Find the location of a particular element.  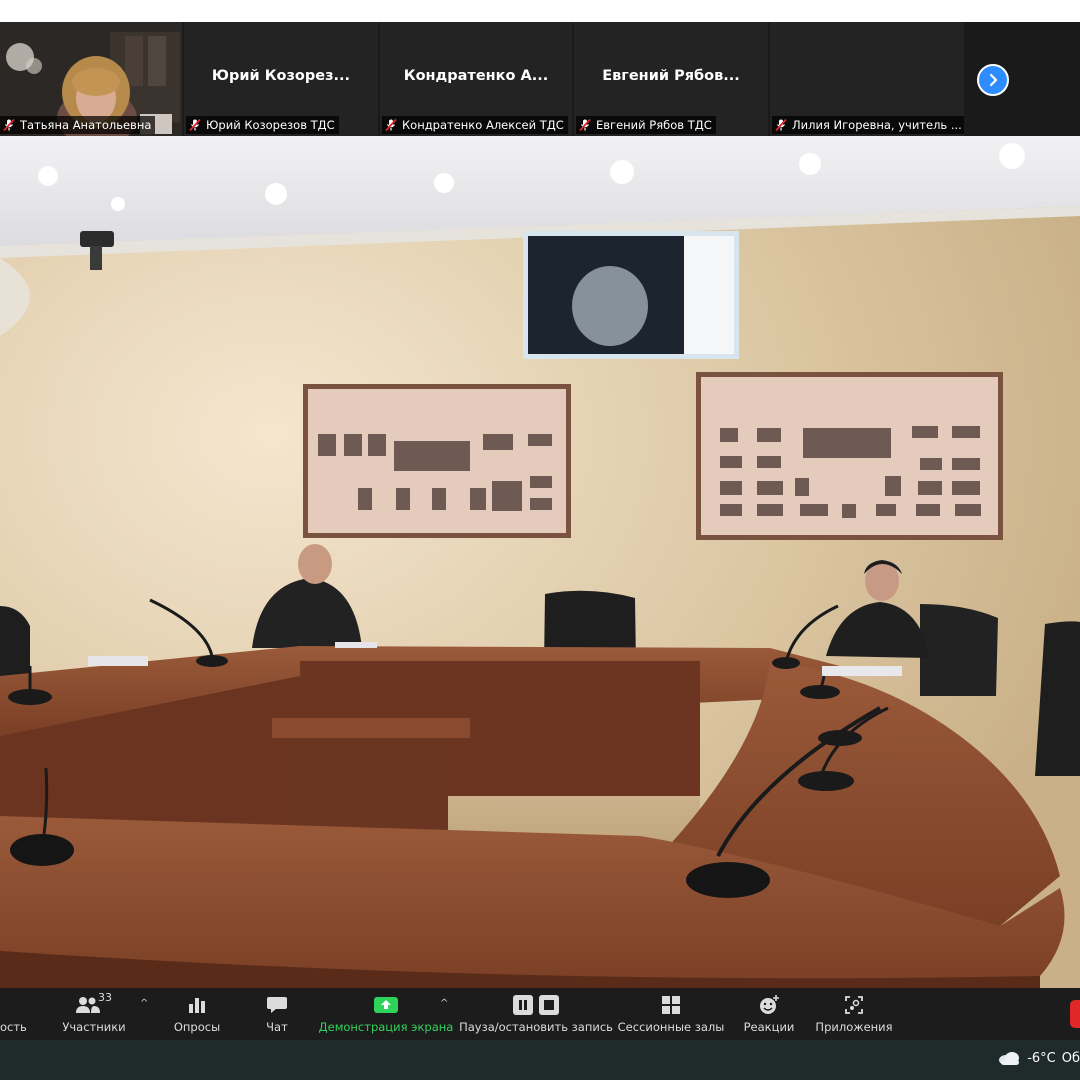

weather-text: Об is located at coordinates (1070, 1058).